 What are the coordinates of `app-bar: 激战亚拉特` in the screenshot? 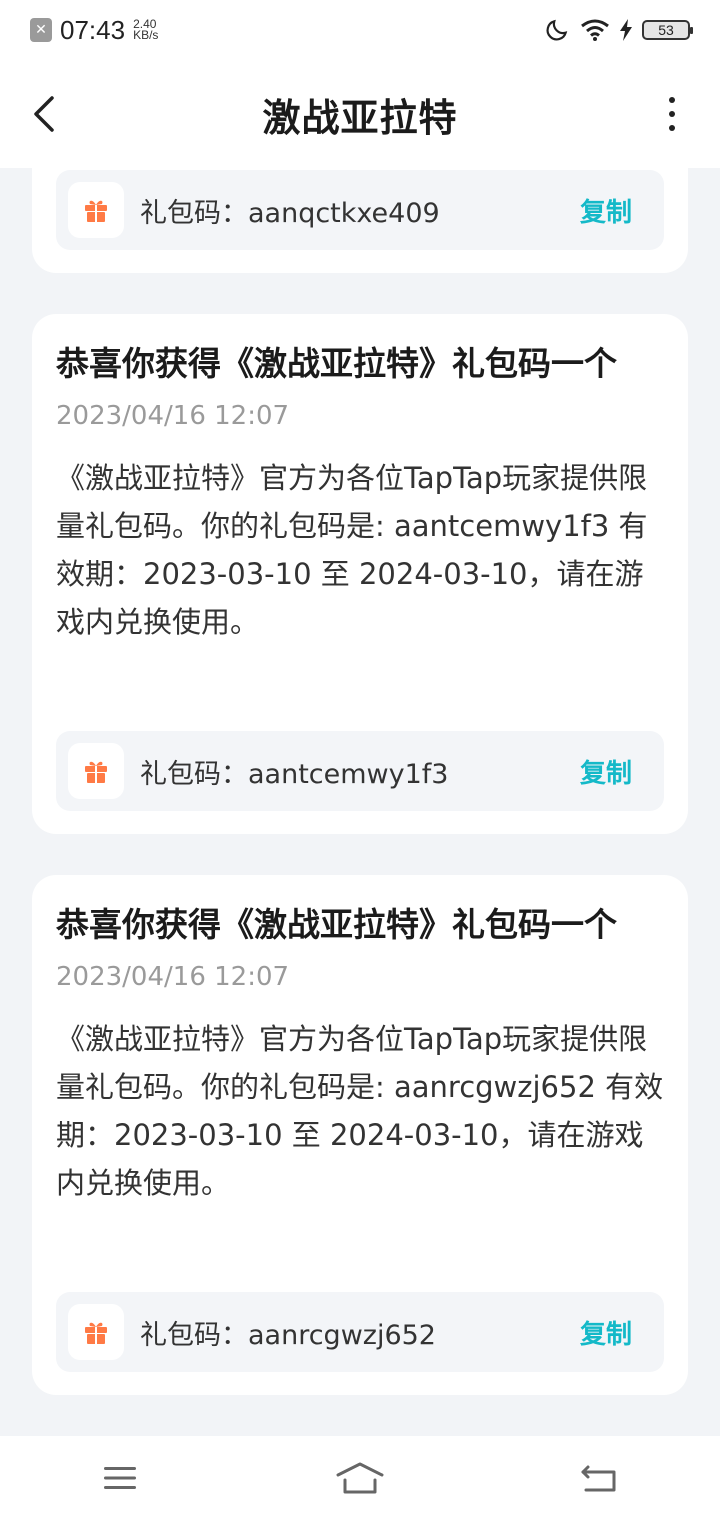 It's located at (360, 114).